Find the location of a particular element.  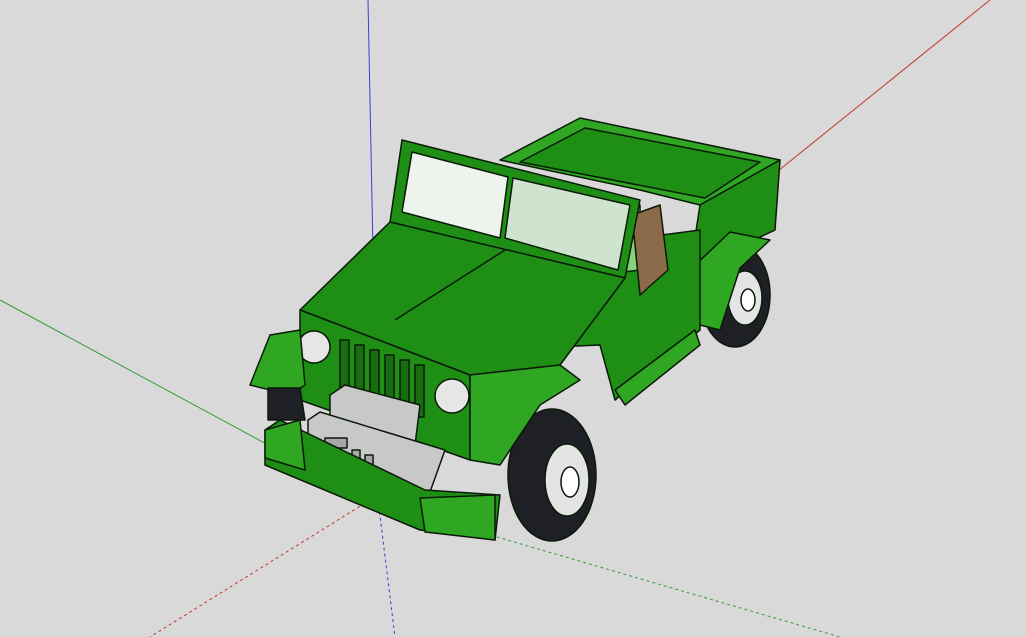

front-hub is located at coordinates (570, 482).